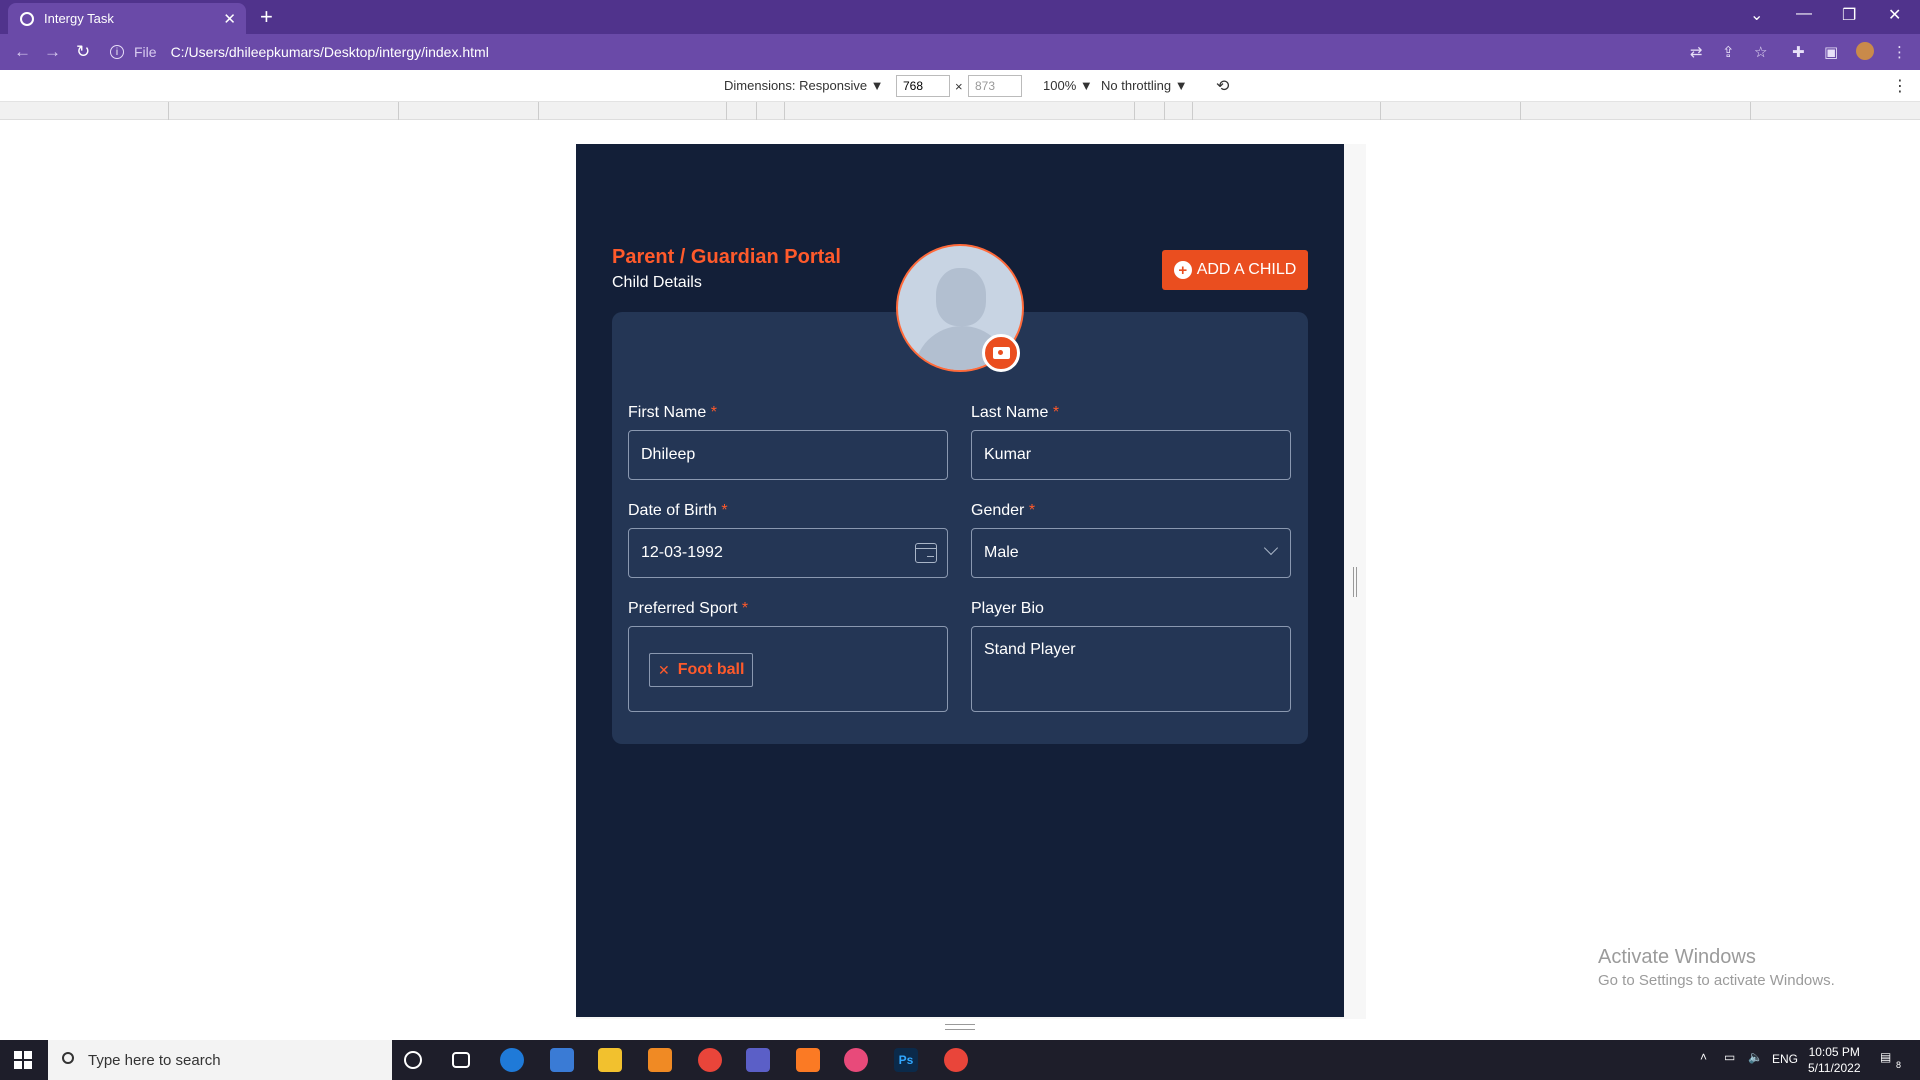 The image size is (1920, 1080). I want to click on forward-icon: →, so click(52, 52).